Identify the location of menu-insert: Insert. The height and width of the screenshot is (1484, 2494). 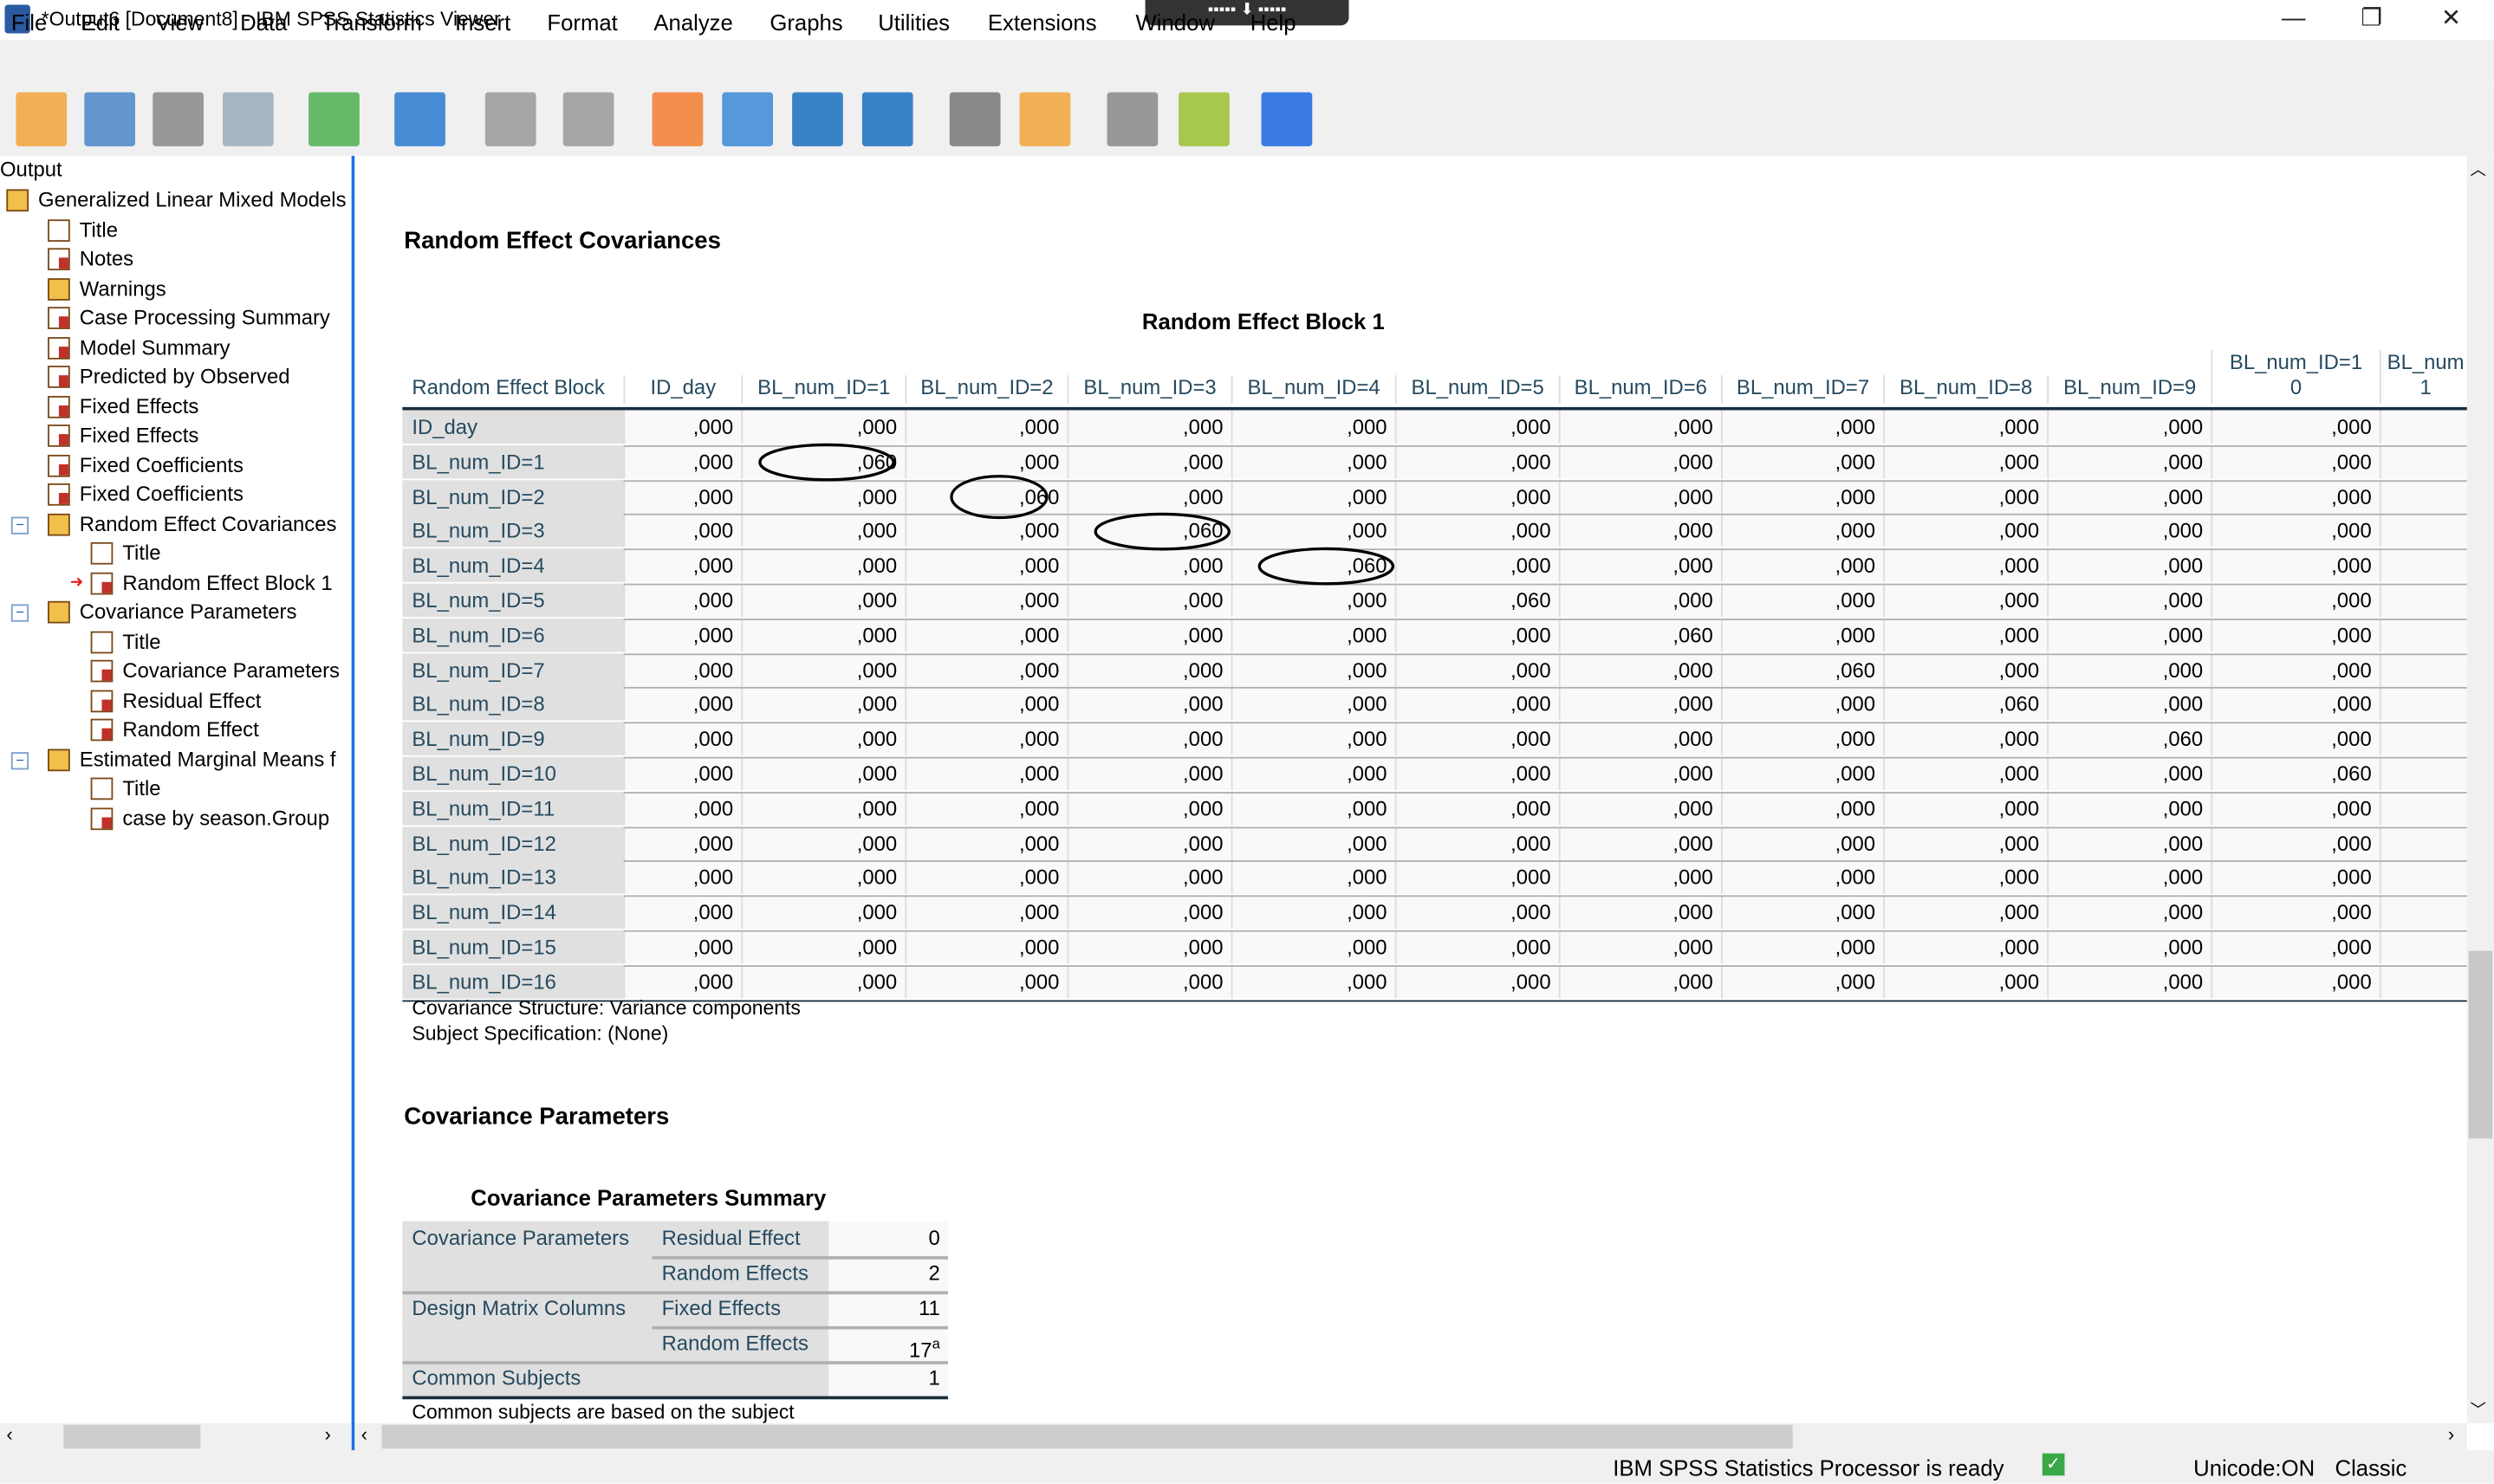
(482, 22).